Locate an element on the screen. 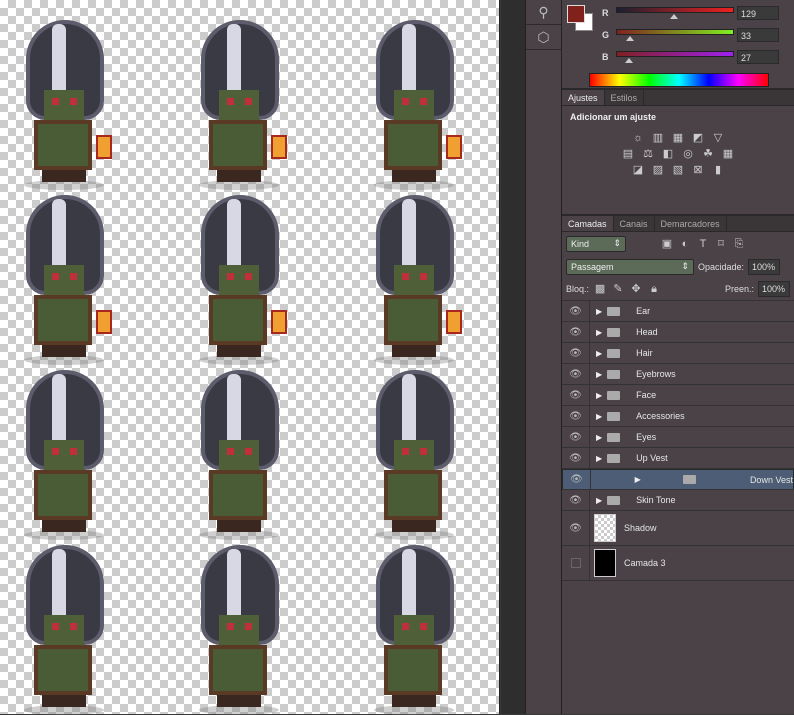  layer-name: Ear is located at coordinates (643, 311).